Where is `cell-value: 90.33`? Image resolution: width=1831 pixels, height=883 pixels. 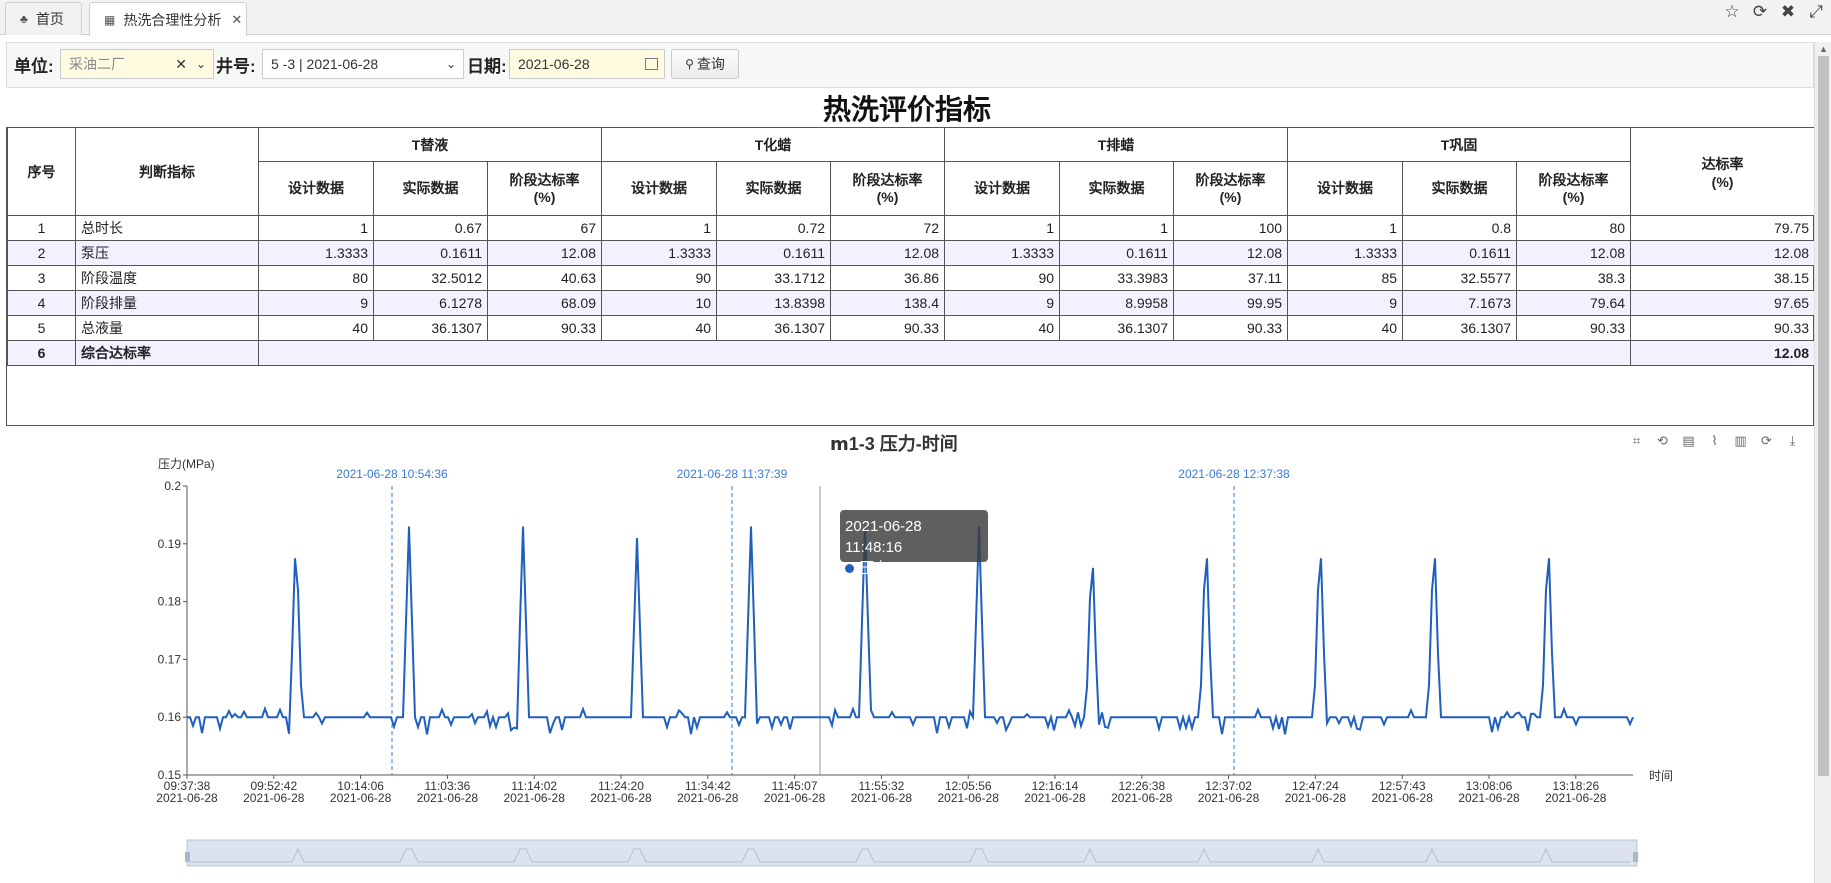 cell-value: 90.33 is located at coordinates (1231, 328).